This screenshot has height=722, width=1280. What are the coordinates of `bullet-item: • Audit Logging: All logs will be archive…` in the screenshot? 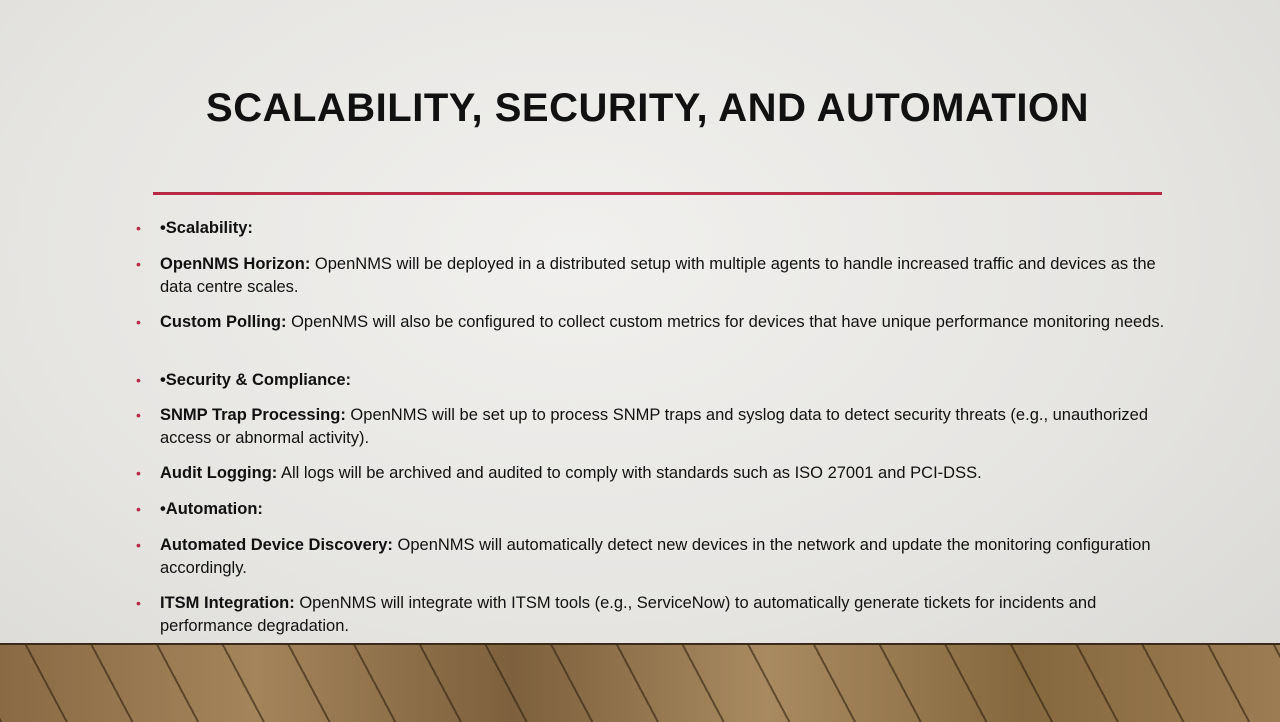 It's located at (653, 473).